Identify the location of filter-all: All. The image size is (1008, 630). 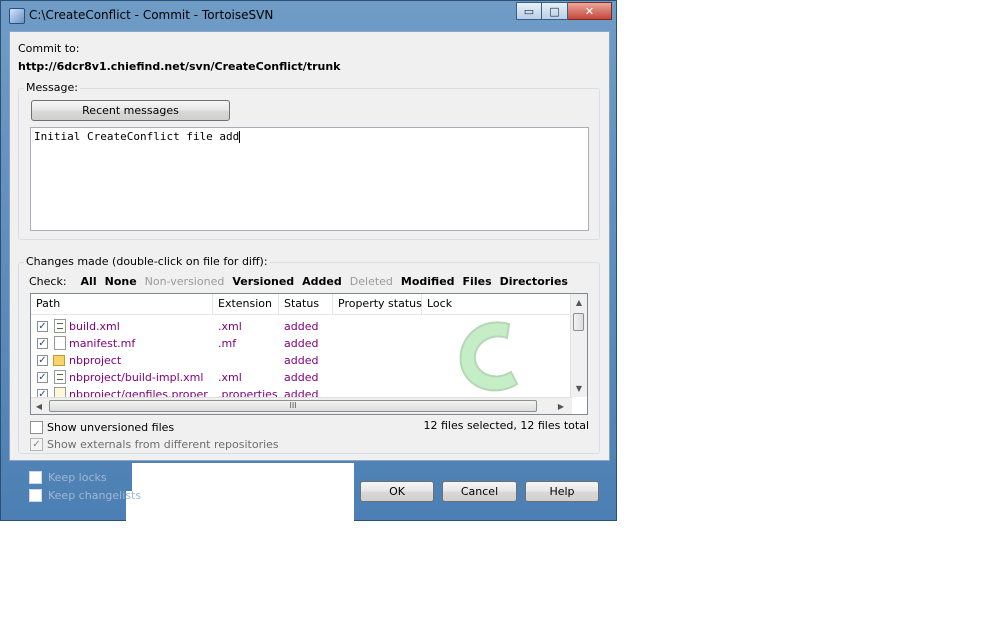
(89, 281).